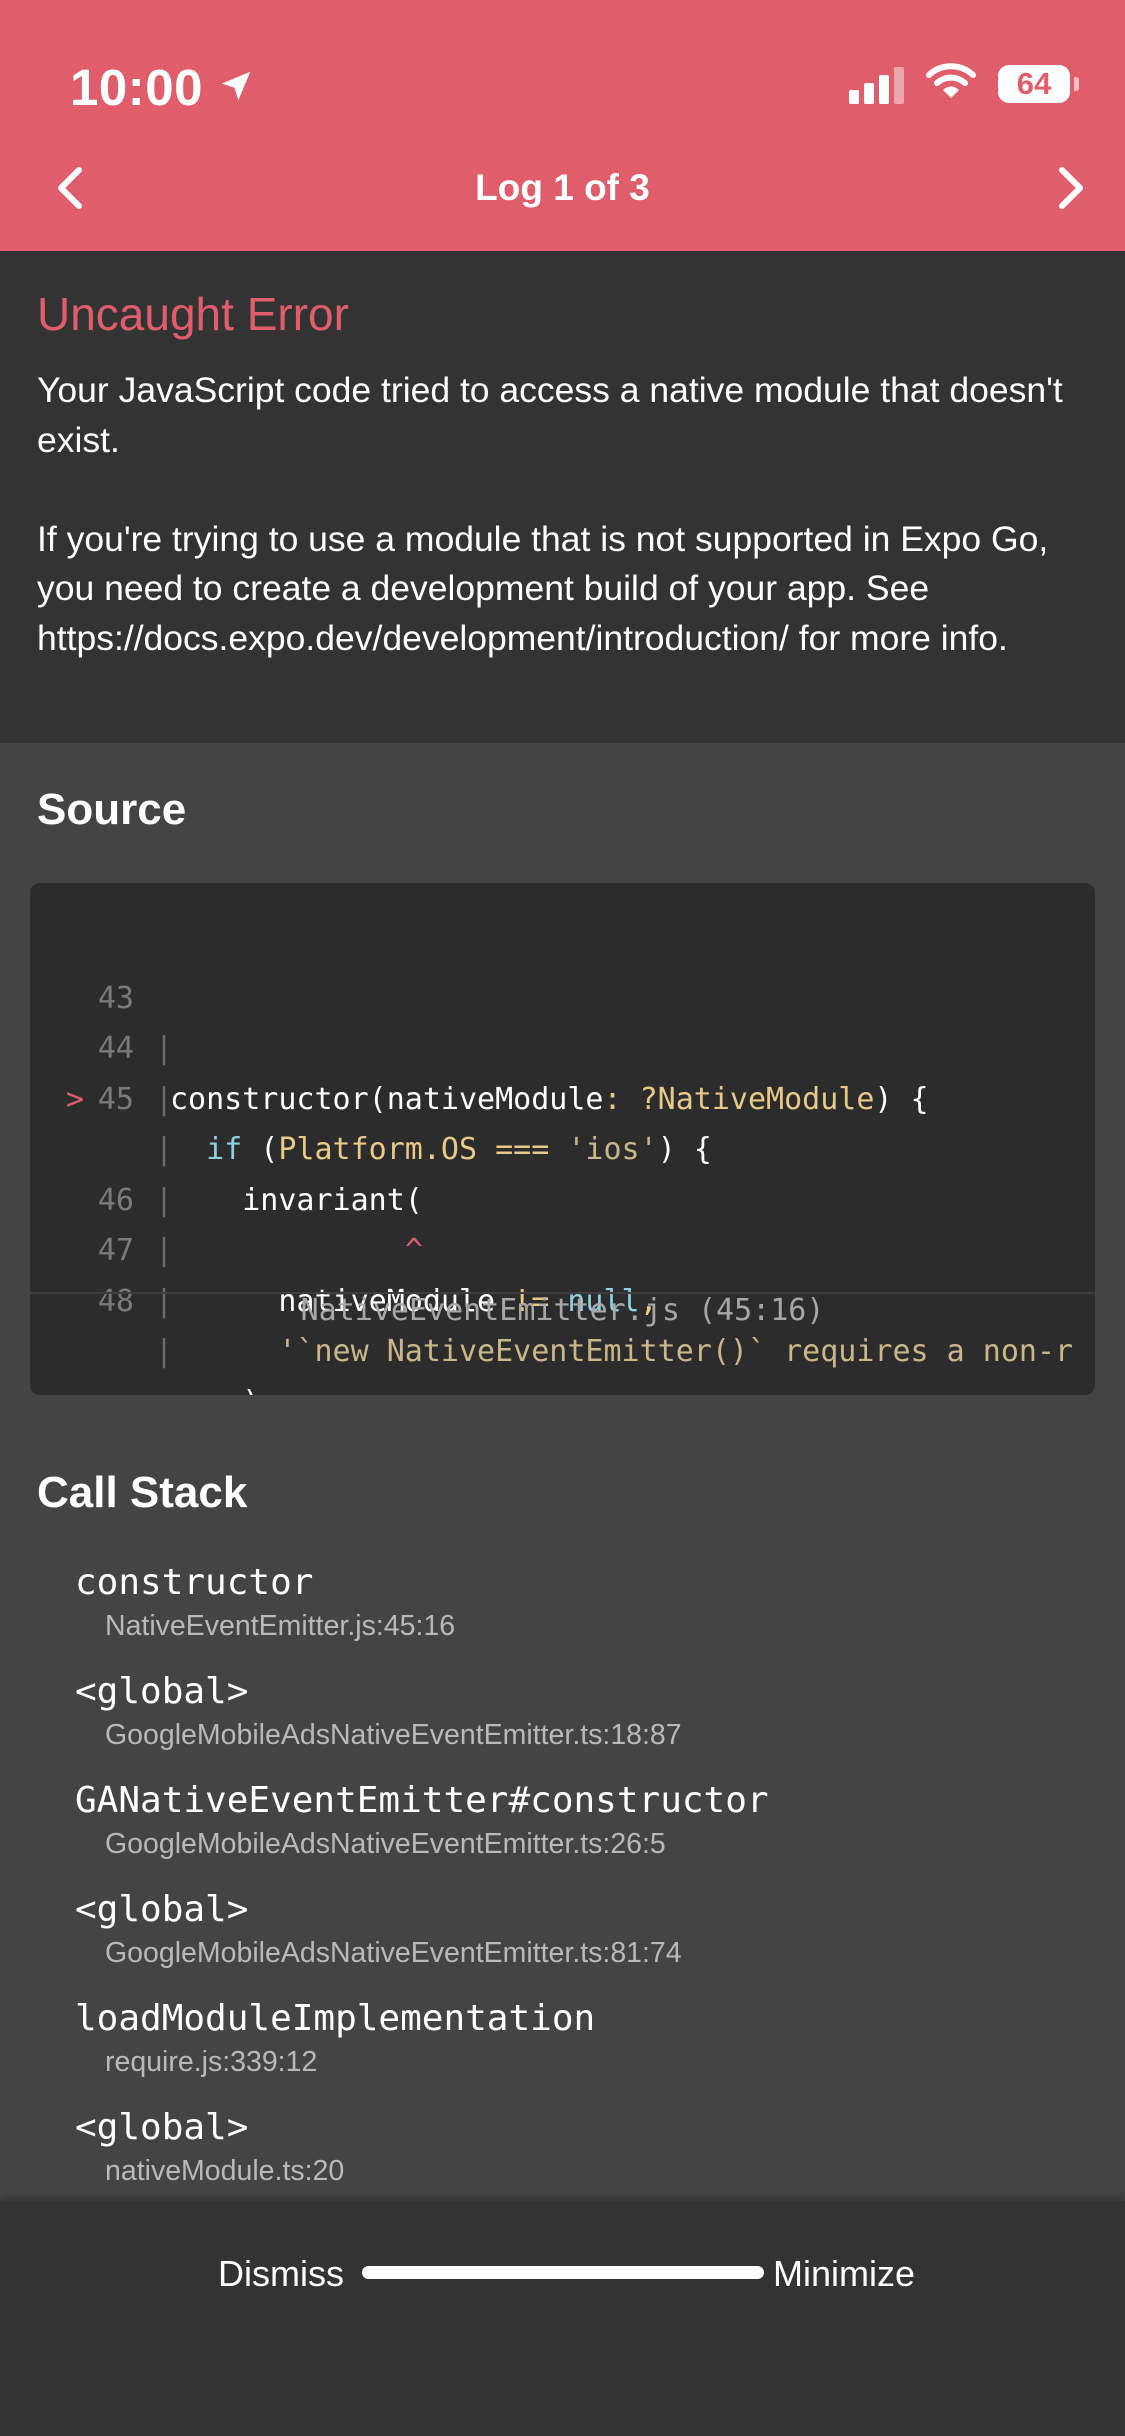 The width and height of the screenshot is (1125, 2436). What do you see at coordinates (280, 1626) in the screenshot?
I see `stack-frame-file: NativeEventEmitter.js:45:16` at bounding box center [280, 1626].